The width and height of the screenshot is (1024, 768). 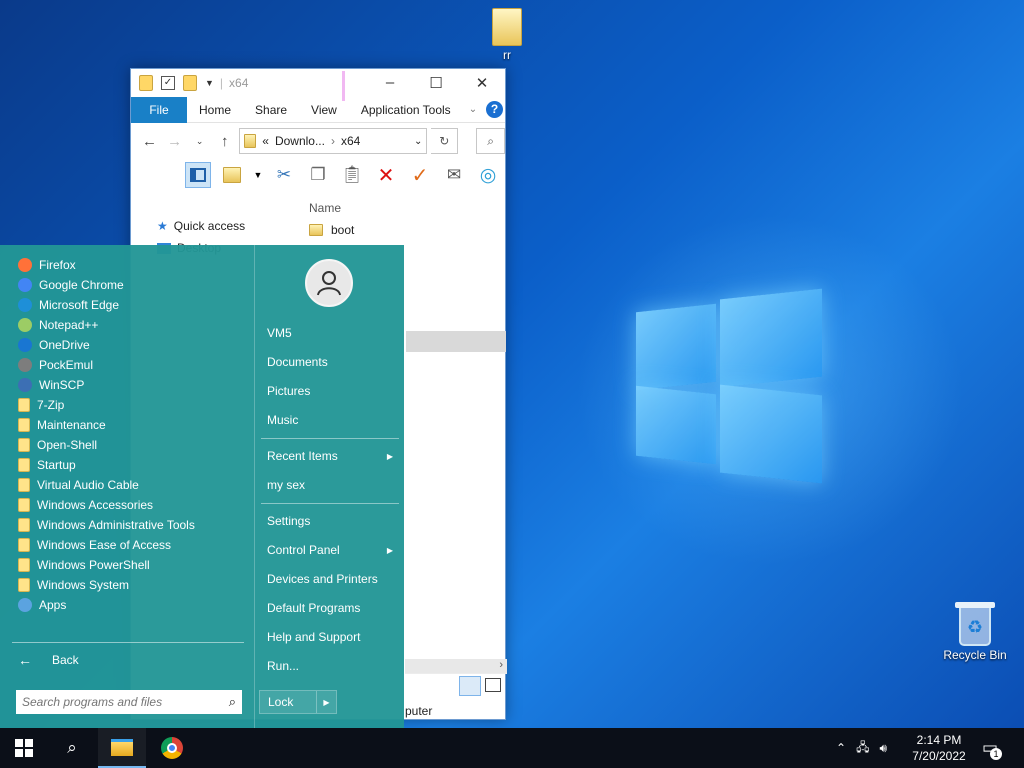 What do you see at coordinates (330, 362) in the screenshot?
I see `start-menu-item: Documents` at bounding box center [330, 362].